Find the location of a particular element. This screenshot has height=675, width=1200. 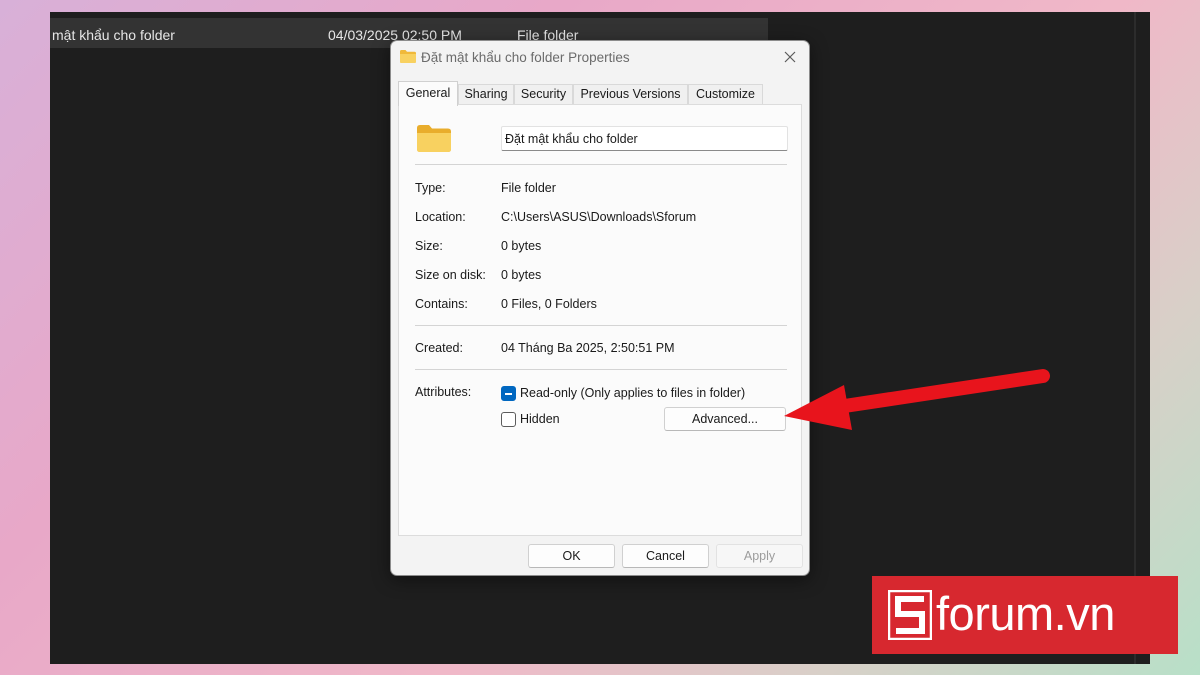

created-label: Created: is located at coordinates (439, 348).